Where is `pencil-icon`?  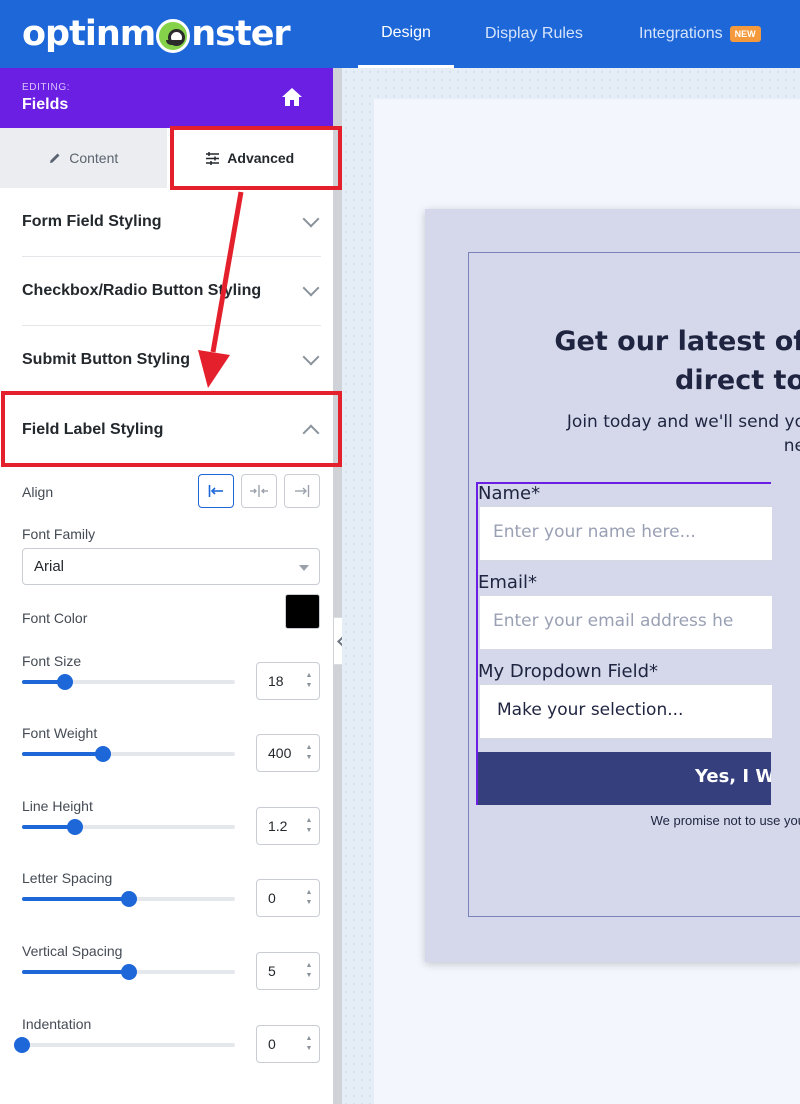
pencil-icon is located at coordinates (55, 158).